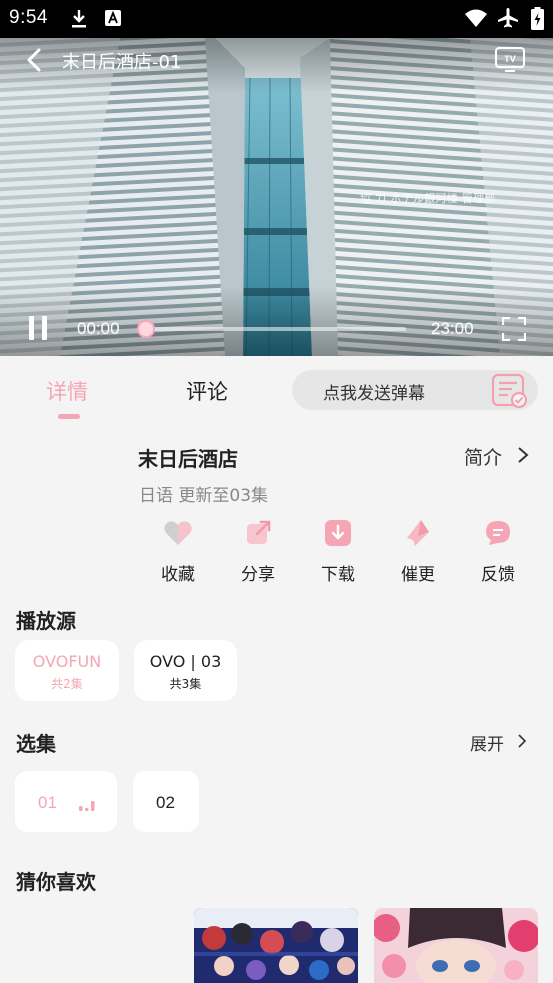 This screenshot has height=983, width=553. I want to click on episode-label: 01, so click(47, 802).